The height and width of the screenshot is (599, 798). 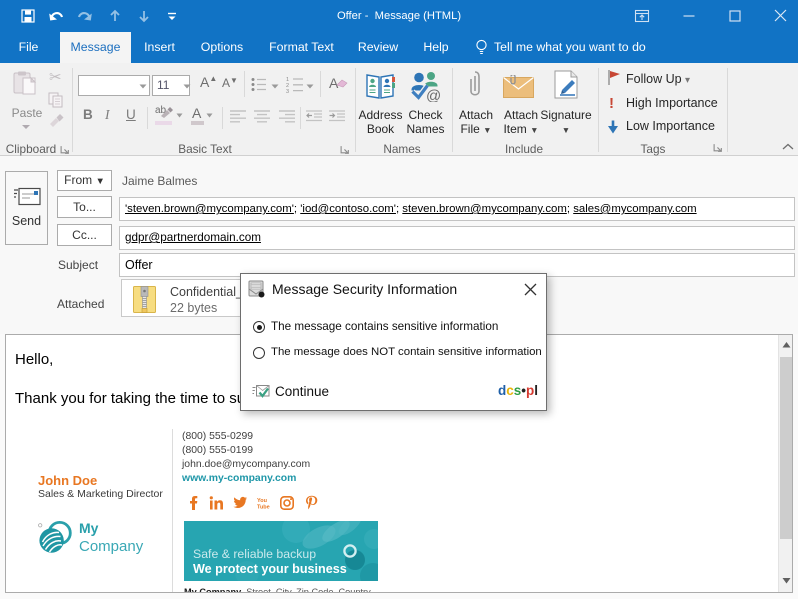 I want to click on svg-text: 3, so click(x=287, y=91).